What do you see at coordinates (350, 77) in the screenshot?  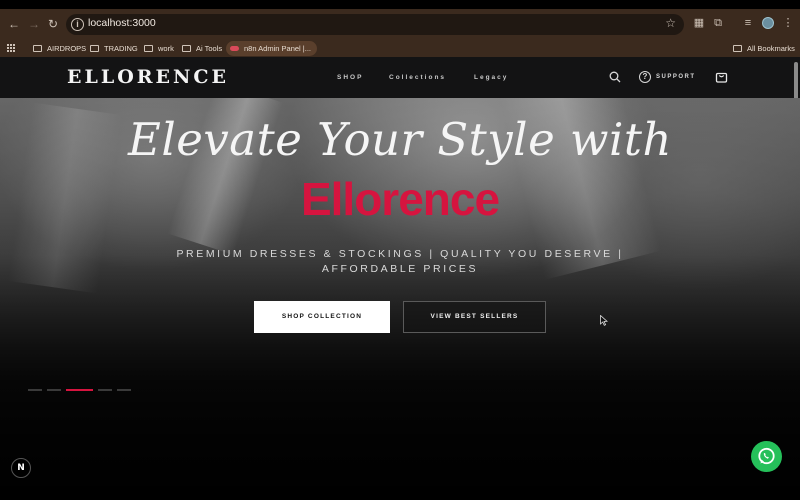 I see `nav-shop: SHOP` at bounding box center [350, 77].